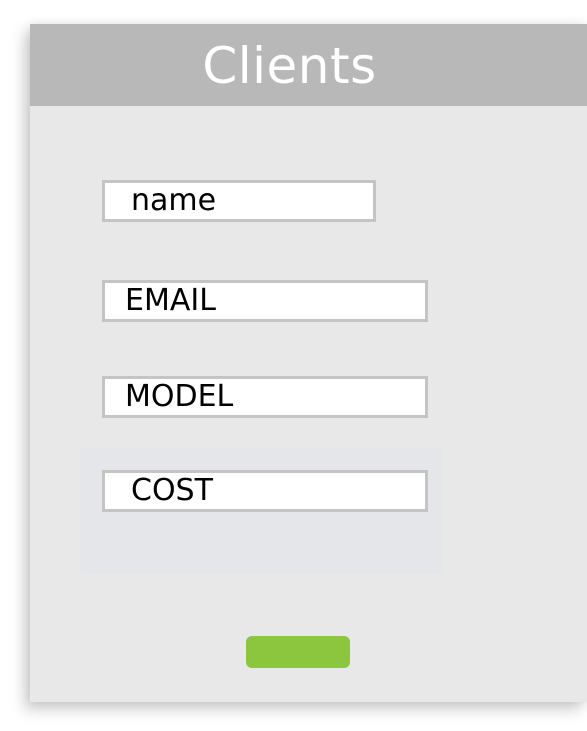 This screenshot has height=731, width=587. I want to click on email-field-text: EMAIL, so click(170, 300).